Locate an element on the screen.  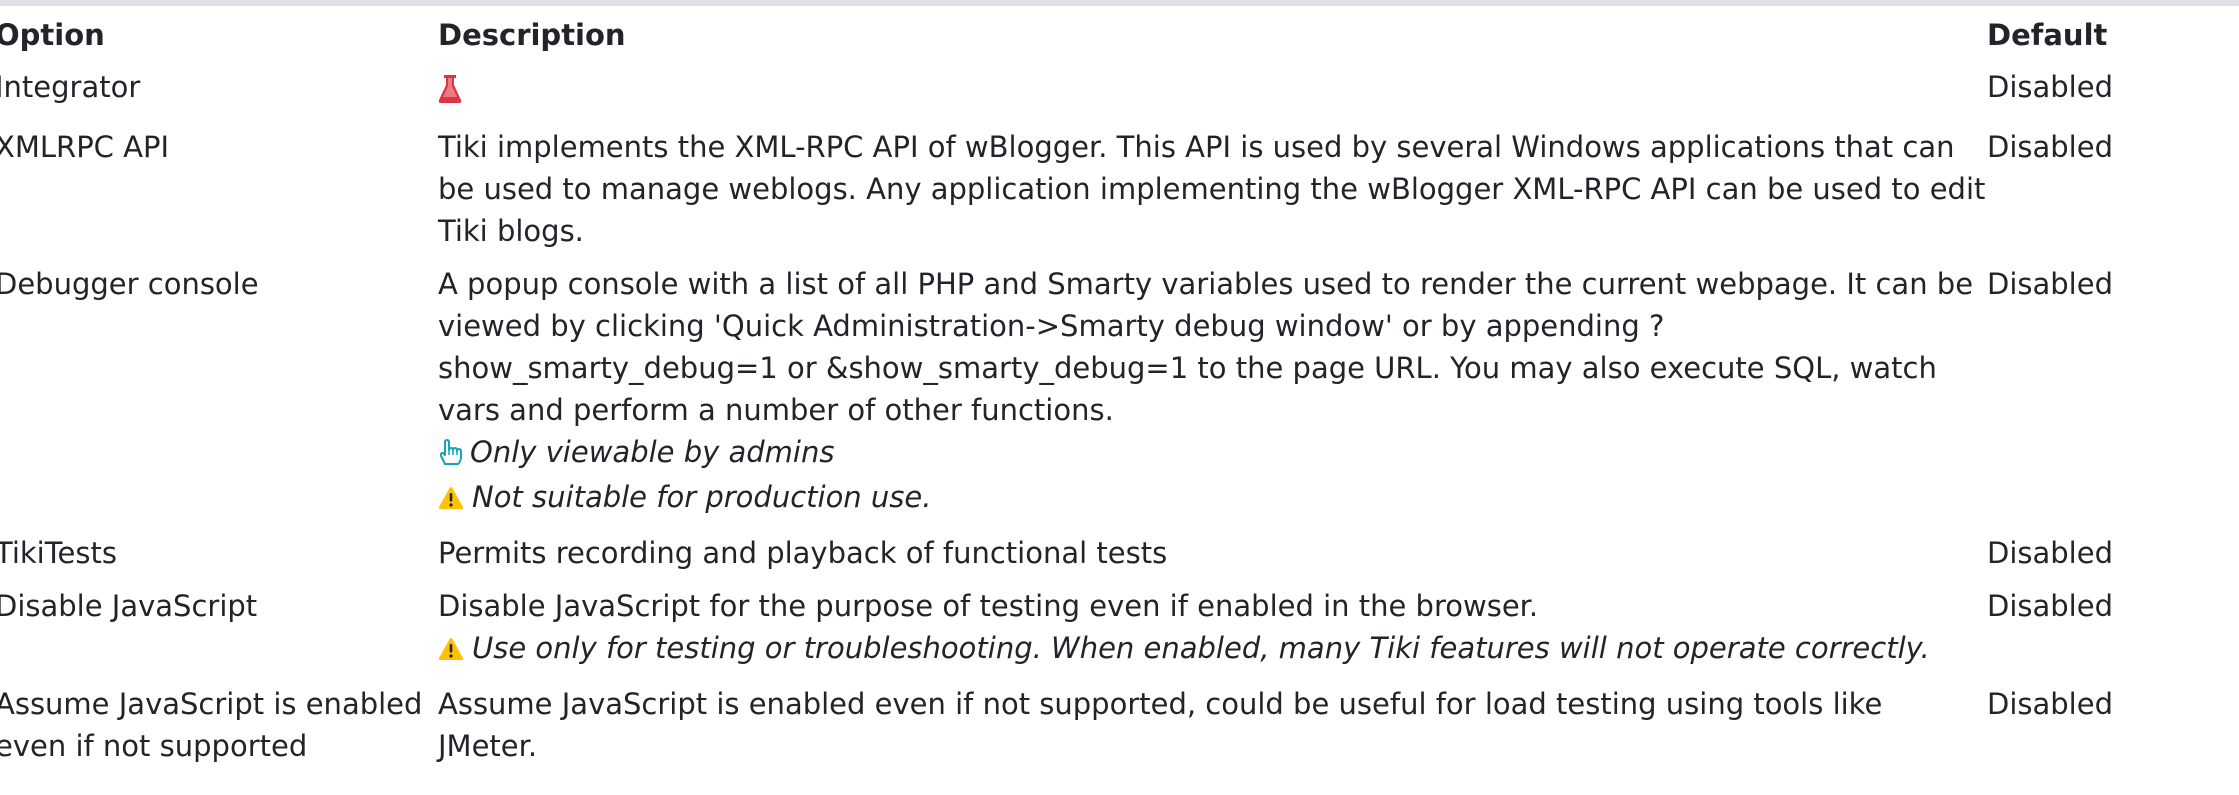
option-name: TikiTests is located at coordinates (58, 553).